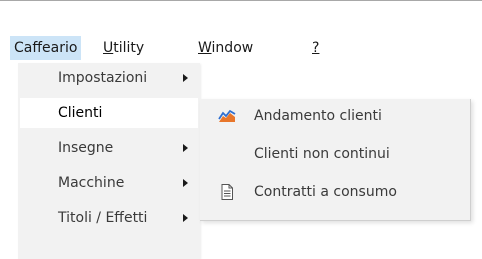  I want to click on menu-caffeario: Caffeario, so click(46, 48).